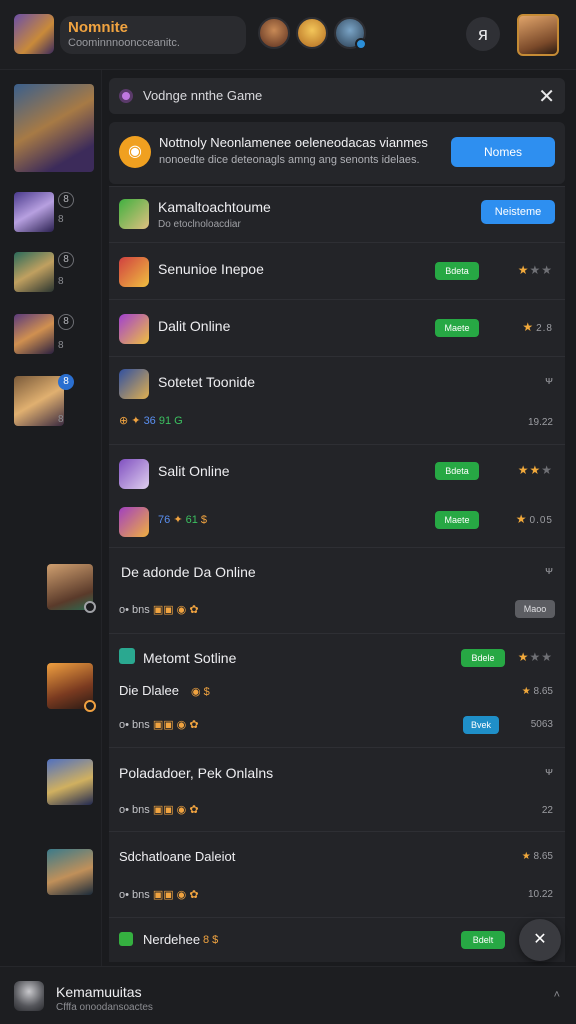 The width and height of the screenshot is (576, 1024). I want to click on status-badge: Bdeta, so click(457, 471).